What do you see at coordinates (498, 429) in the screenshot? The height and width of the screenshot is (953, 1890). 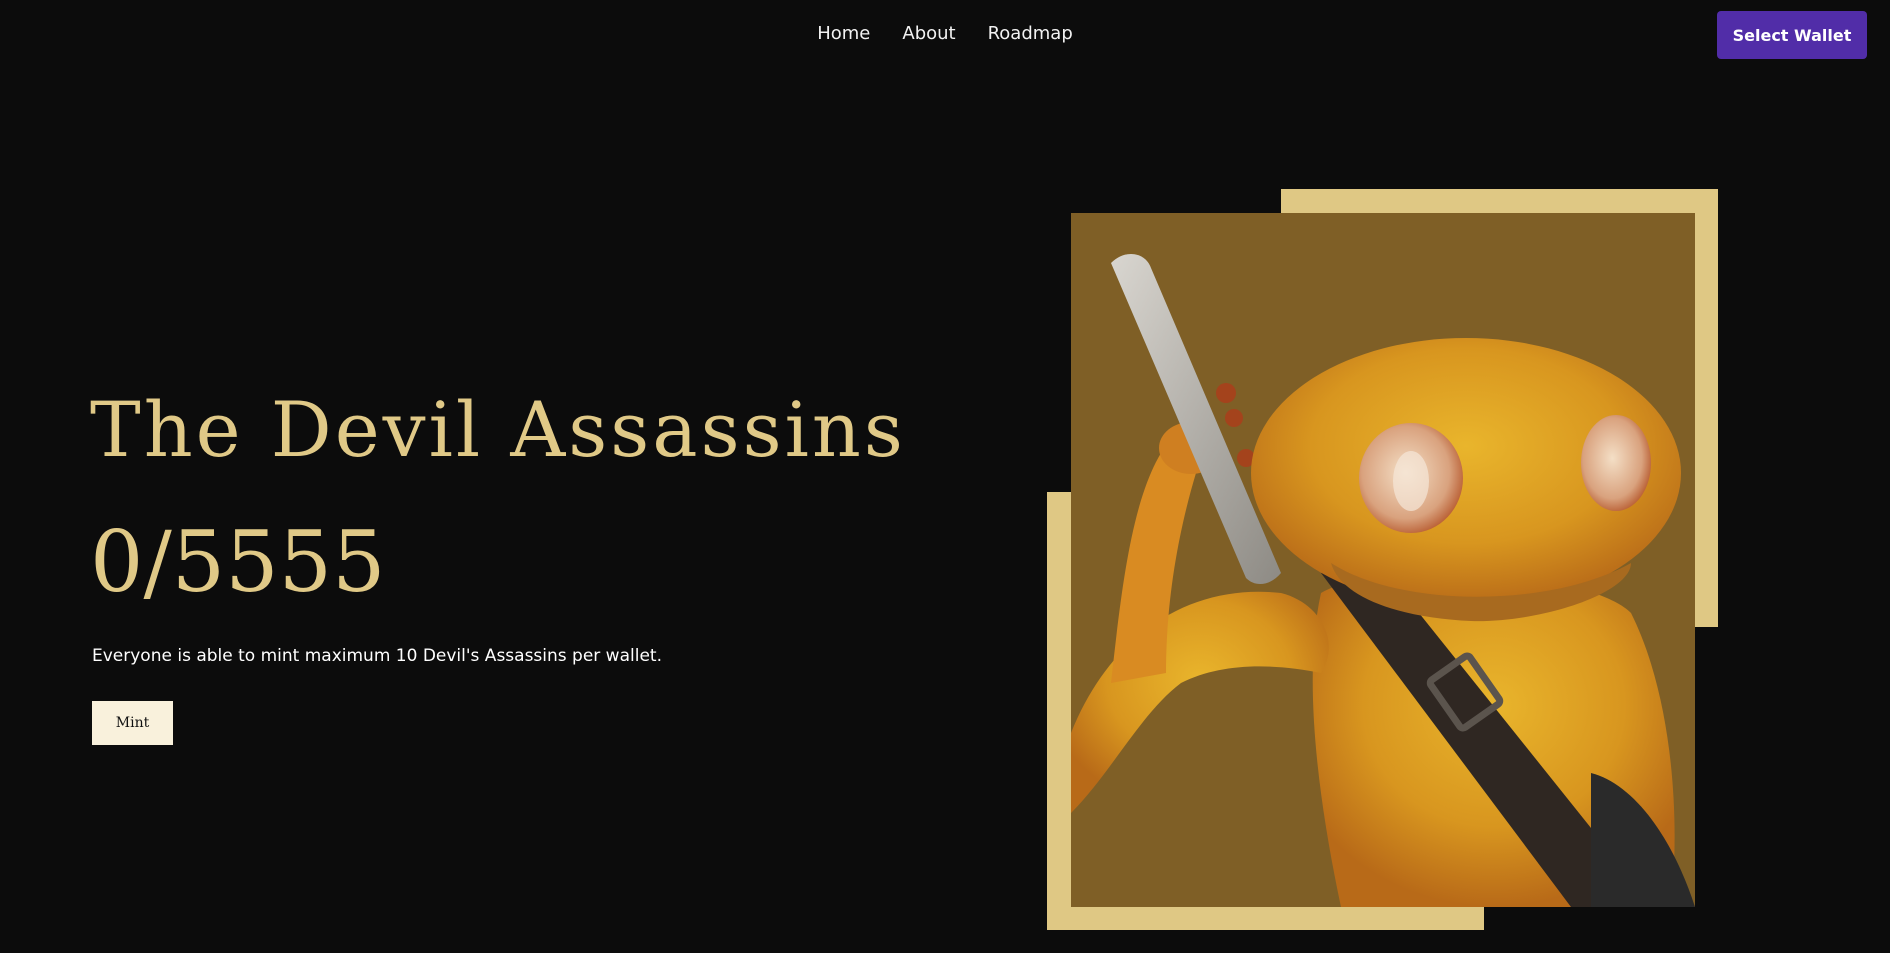 I see `hero-title: The Devil Assassins` at bounding box center [498, 429].